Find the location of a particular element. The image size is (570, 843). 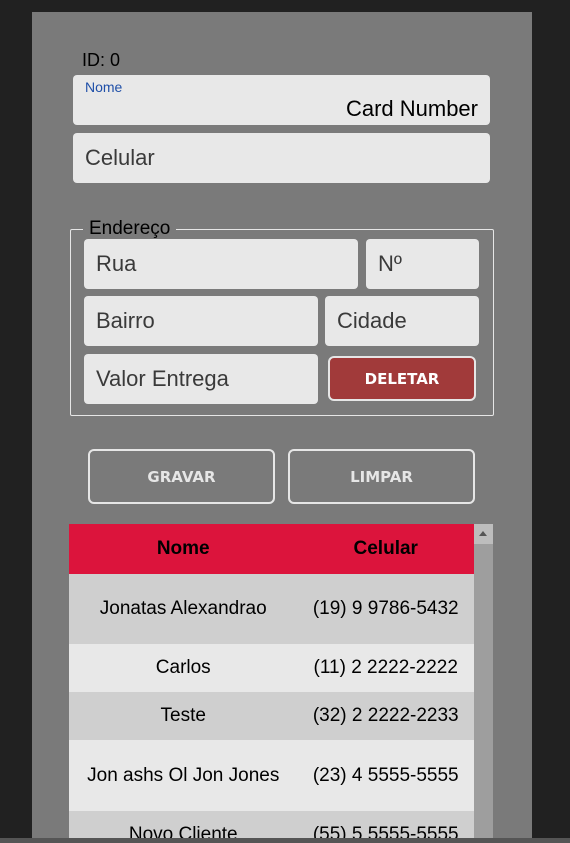

valor-entrega-field: Valor Entrega is located at coordinates (201, 379).